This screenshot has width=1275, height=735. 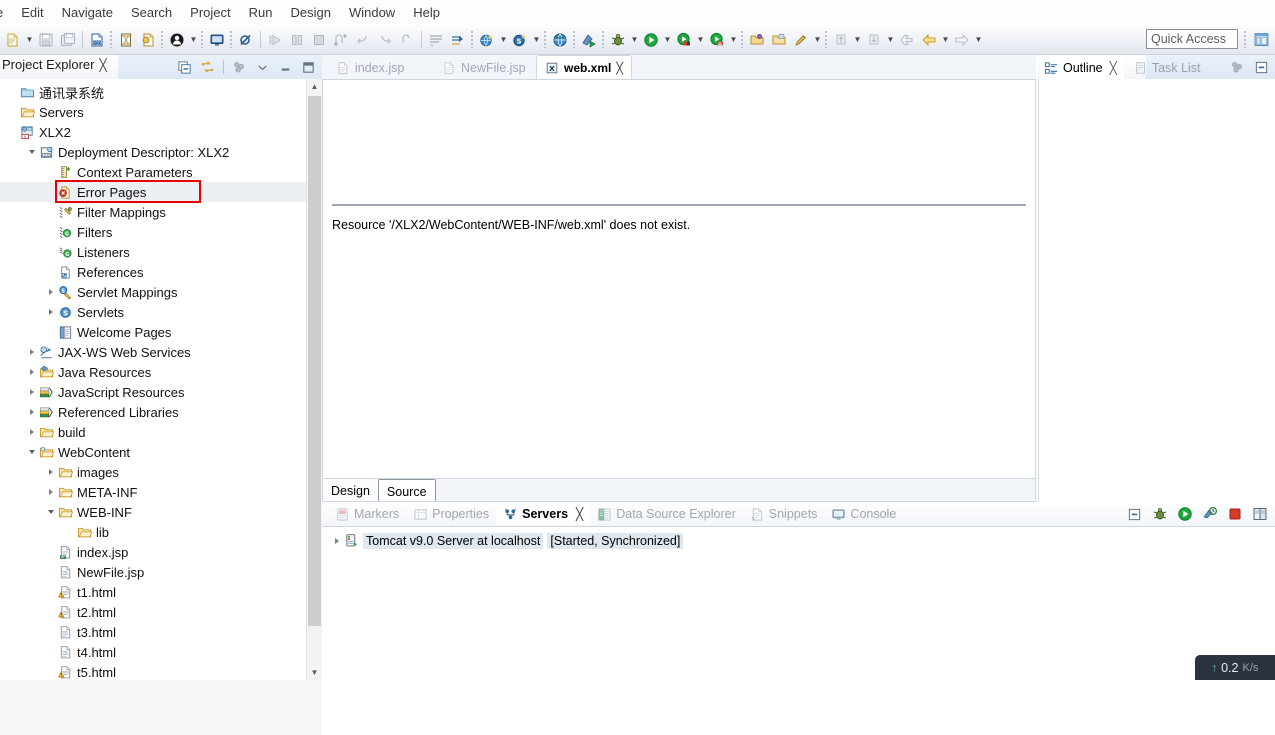 What do you see at coordinates (207, 67) in the screenshot?
I see `link-with-editor-icon` at bounding box center [207, 67].